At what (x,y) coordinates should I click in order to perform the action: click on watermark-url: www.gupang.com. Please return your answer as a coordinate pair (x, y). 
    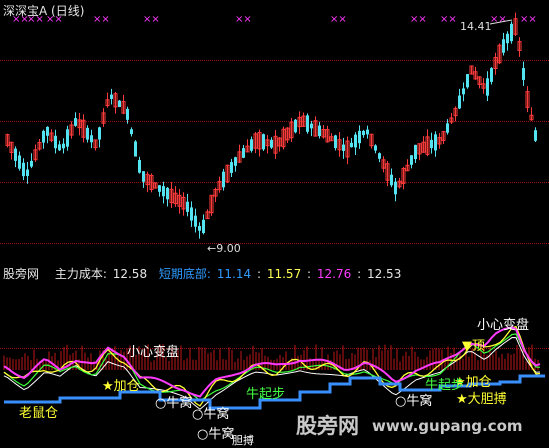
    Looking at the image, I should click on (447, 426).